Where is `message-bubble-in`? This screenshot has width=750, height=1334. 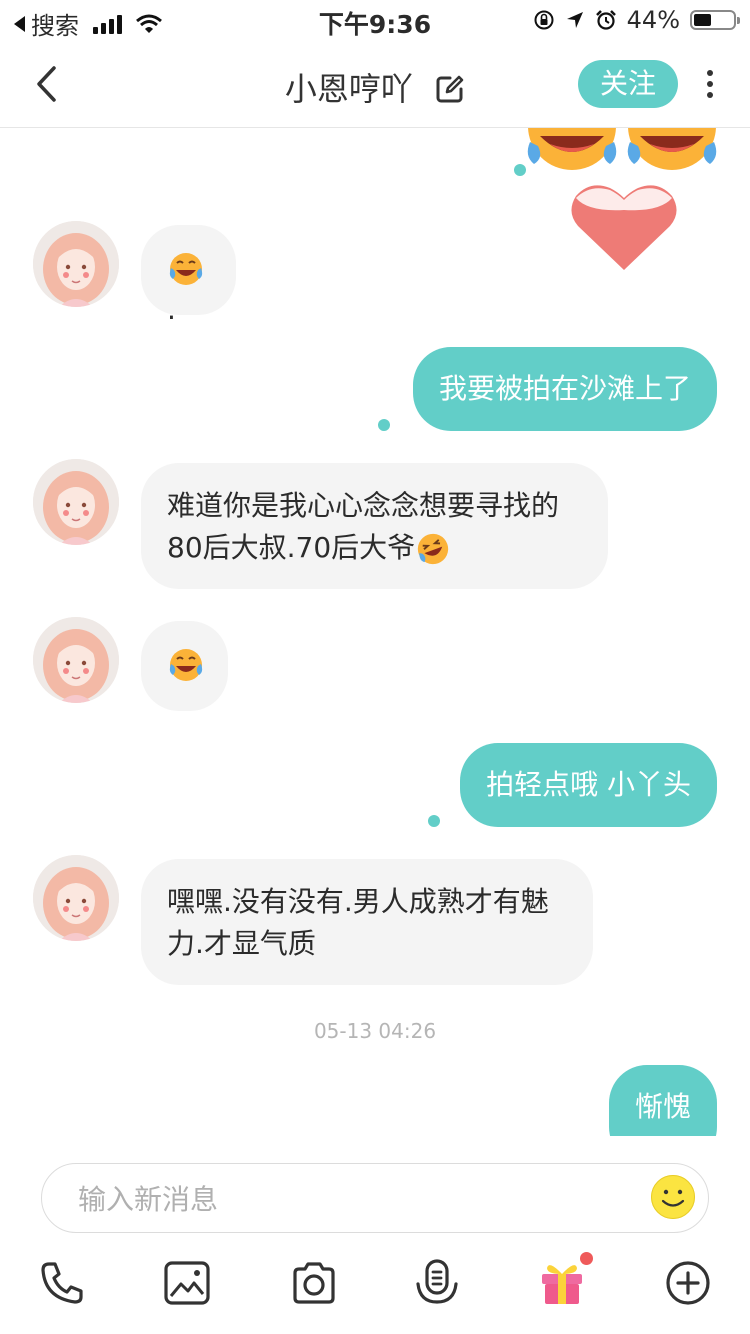 message-bubble-in is located at coordinates (184, 666).